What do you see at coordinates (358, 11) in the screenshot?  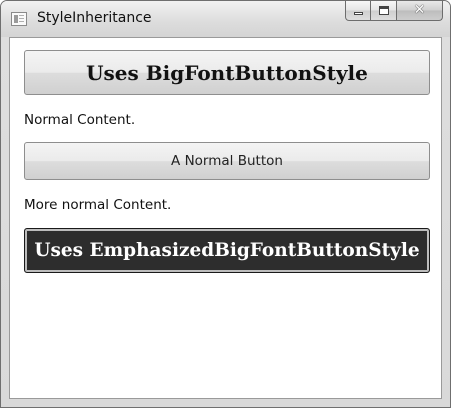 I see `minimize-button` at bounding box center [358, 11].